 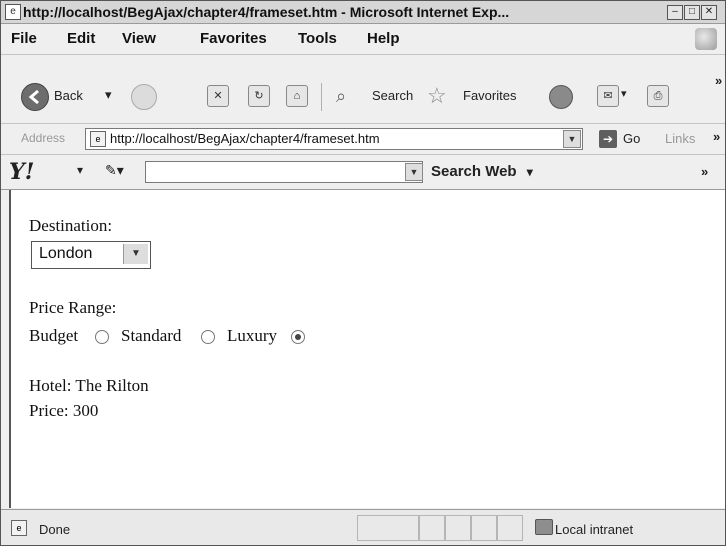 I want to click on status-text: Done, so click(x=55, y=529).